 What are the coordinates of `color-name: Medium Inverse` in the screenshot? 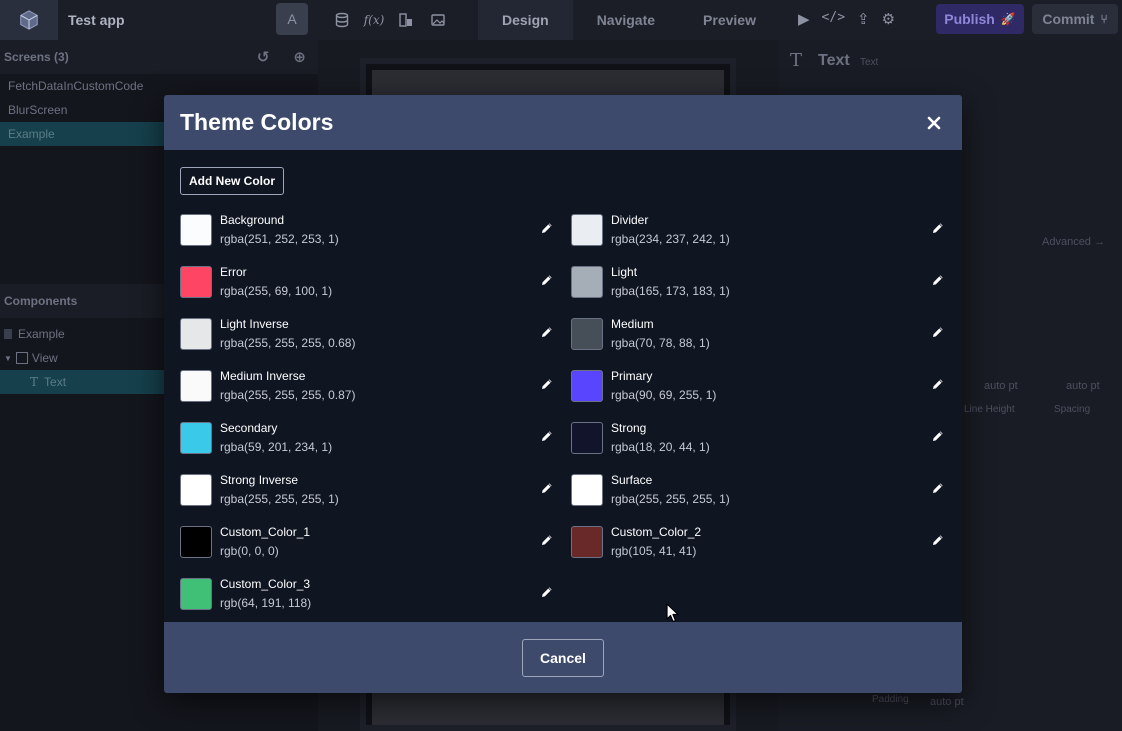 It's located at (263, 376).